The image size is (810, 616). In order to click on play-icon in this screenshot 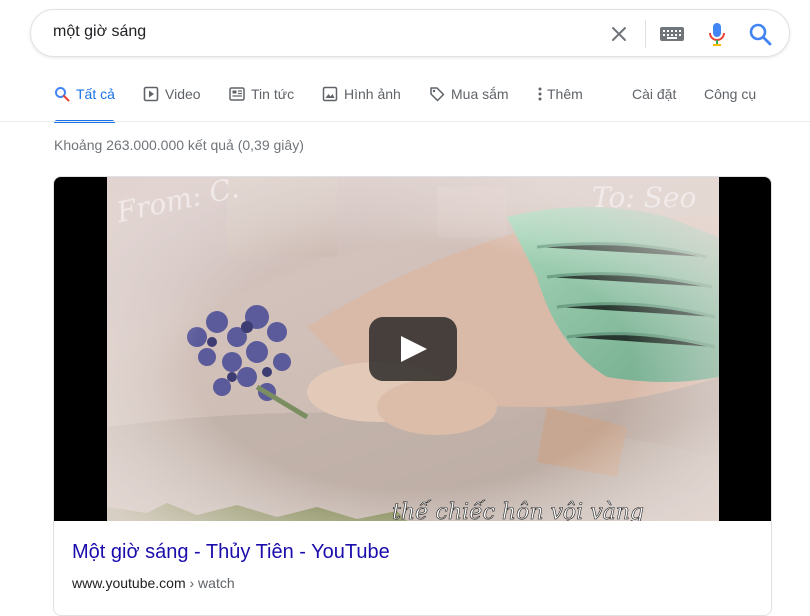, I will do `click(414, 349)`.